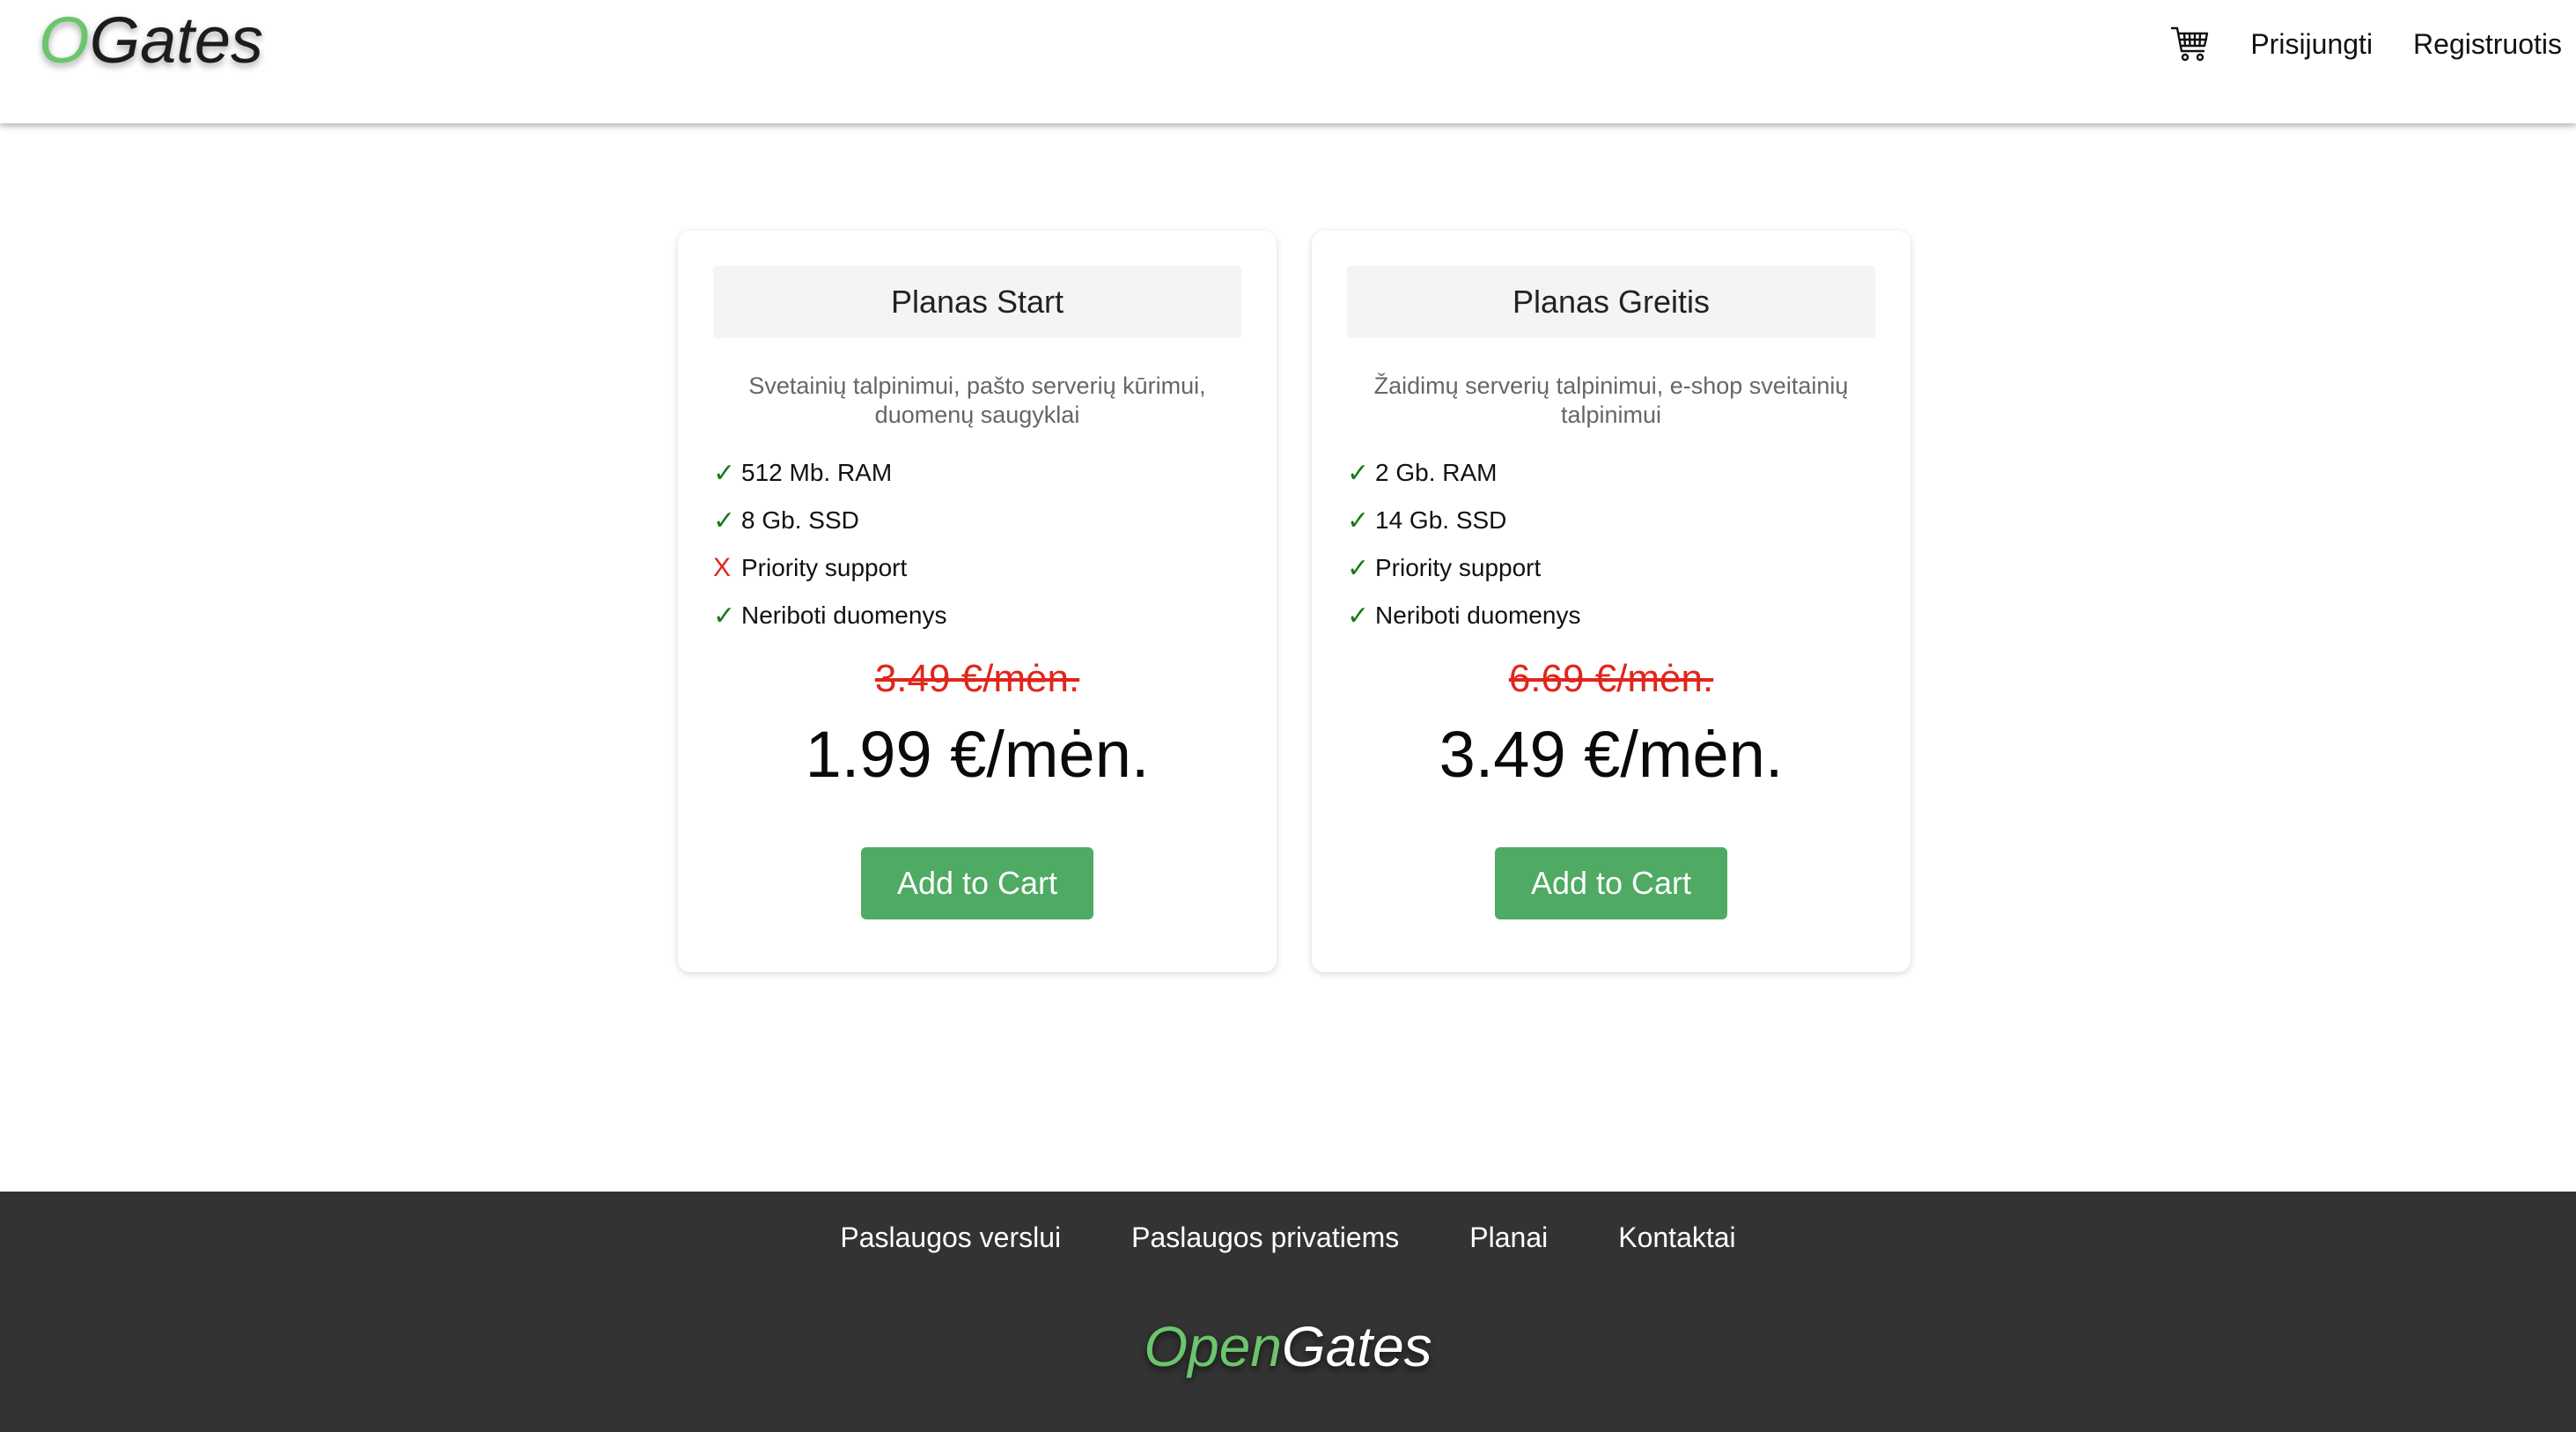 The image size is (2576, 1432). I want to click on feature-item: X Priority support, so click(977, 568).